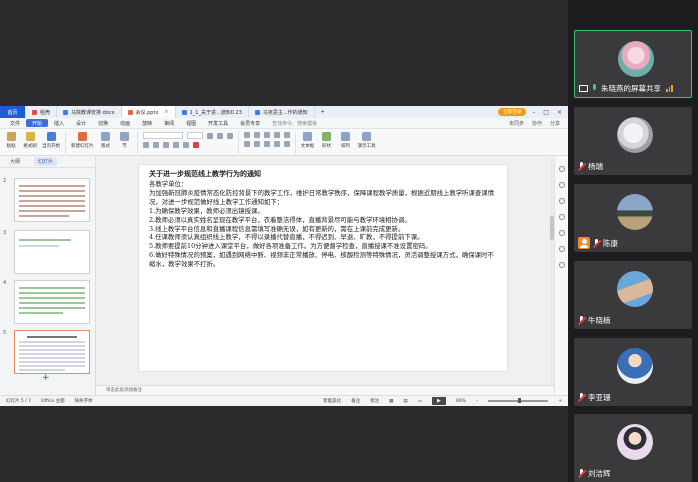 This screenshot has height=482, width=698. I want to click on participant-tile: 杨瑞, so click(633, 141).